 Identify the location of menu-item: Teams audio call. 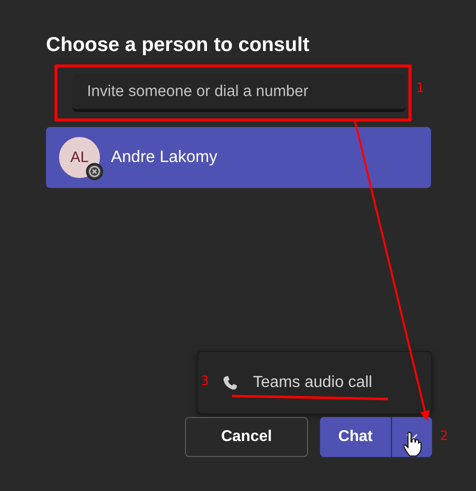
(297, 383).